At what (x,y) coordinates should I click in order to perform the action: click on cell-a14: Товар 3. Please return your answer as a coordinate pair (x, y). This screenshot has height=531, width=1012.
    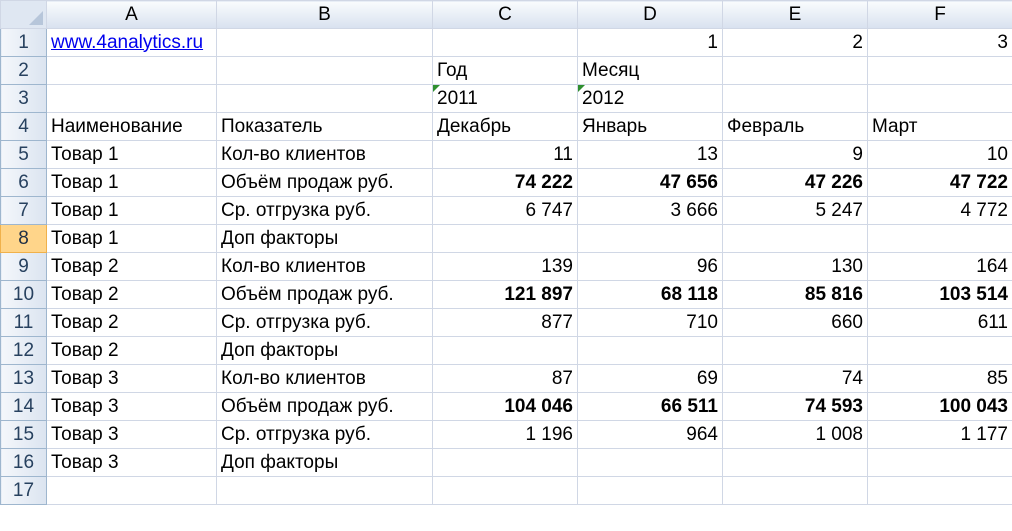
    Looking at the image, I should click on (131, 406).